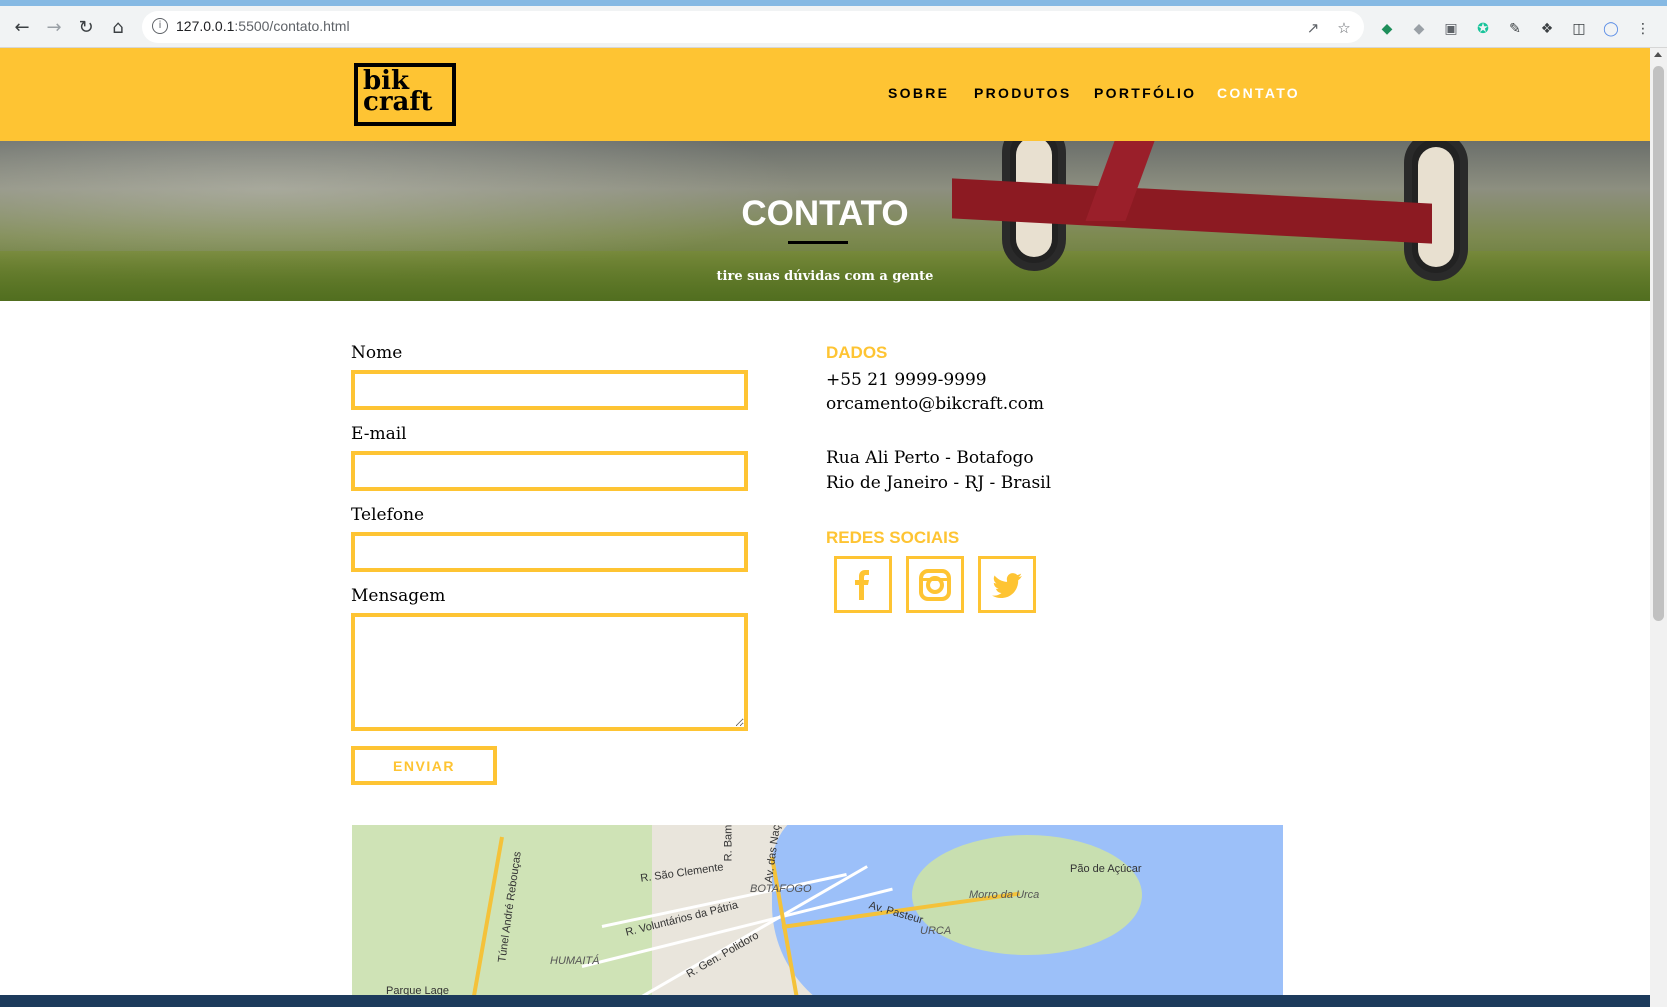 Image resolution: width=1667 pixels, height=1007 pixels. I want to click on screenshot-extension-icon: ▣, so click(1451, 29).